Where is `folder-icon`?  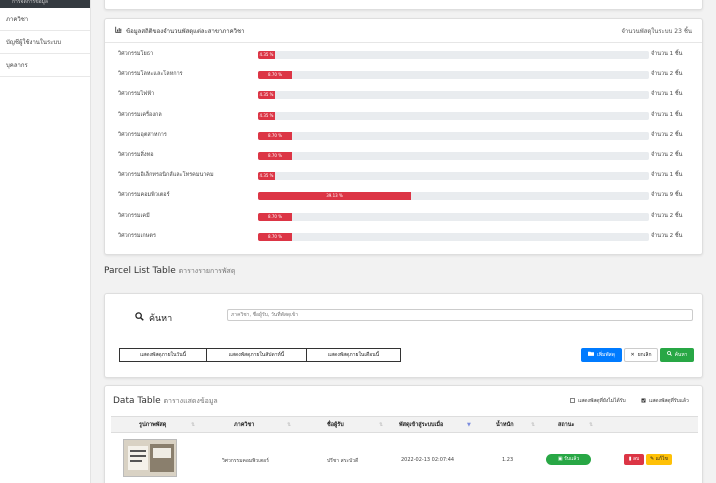
folder-icon is located at coordinates (591, 355).